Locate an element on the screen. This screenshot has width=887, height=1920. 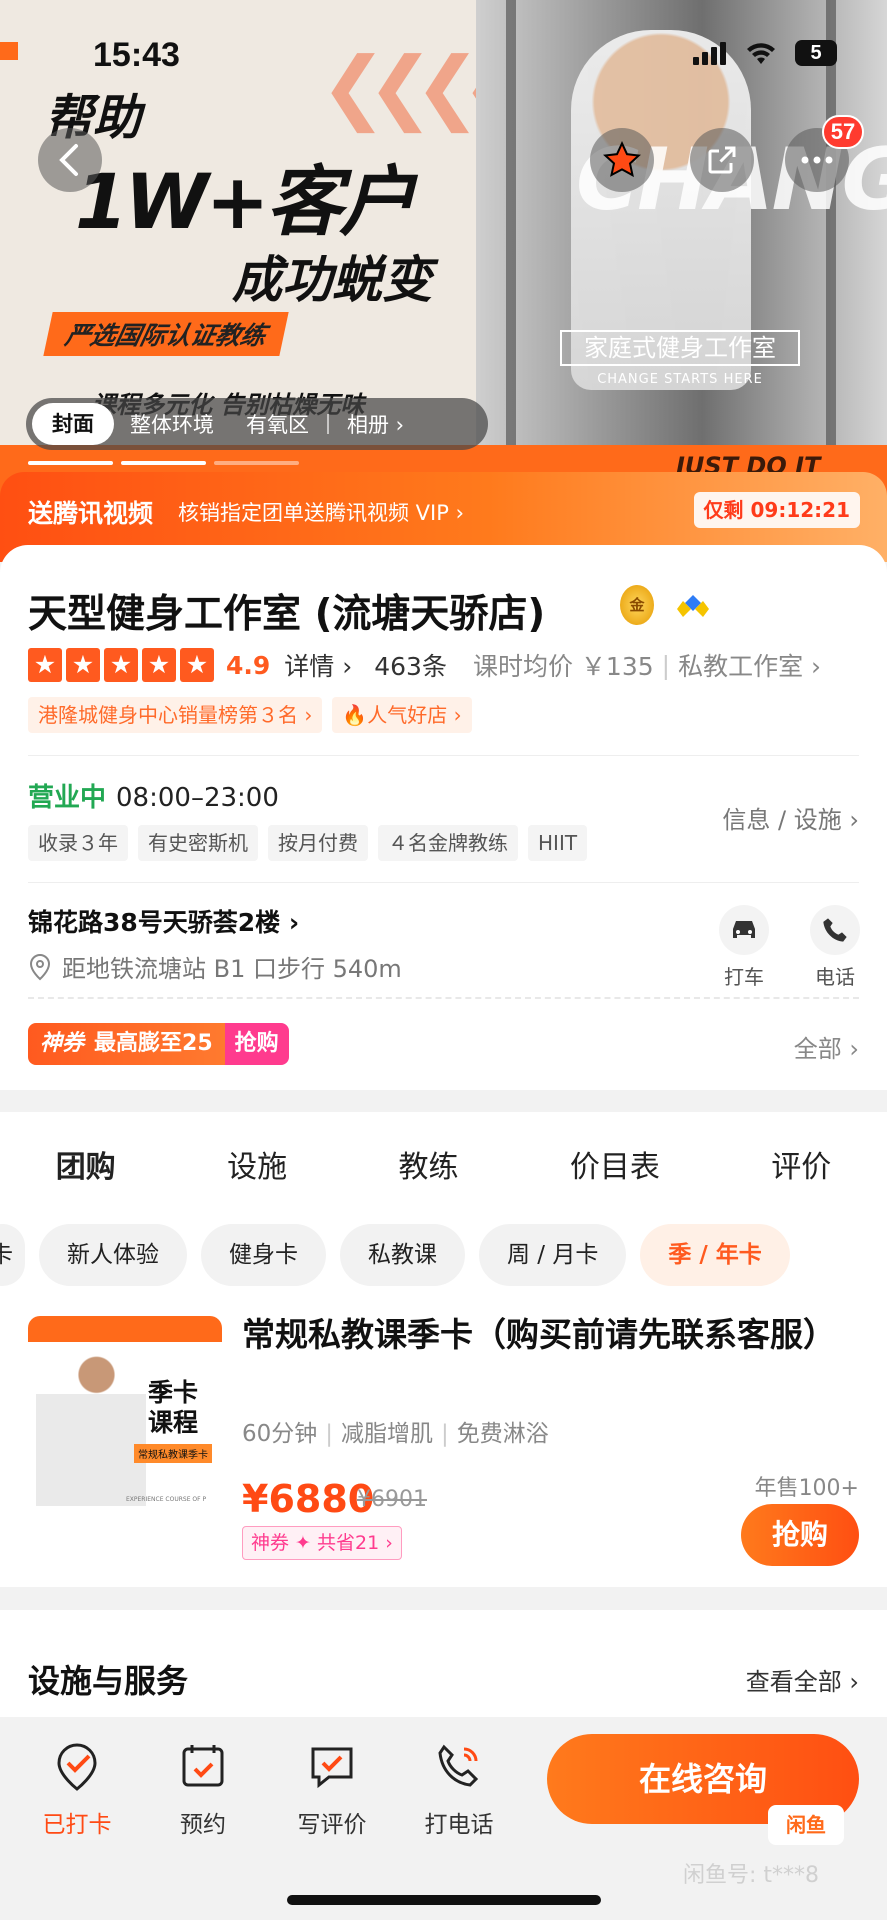
phone-call-button: 打电话 is located at coordinates (459, 1789).